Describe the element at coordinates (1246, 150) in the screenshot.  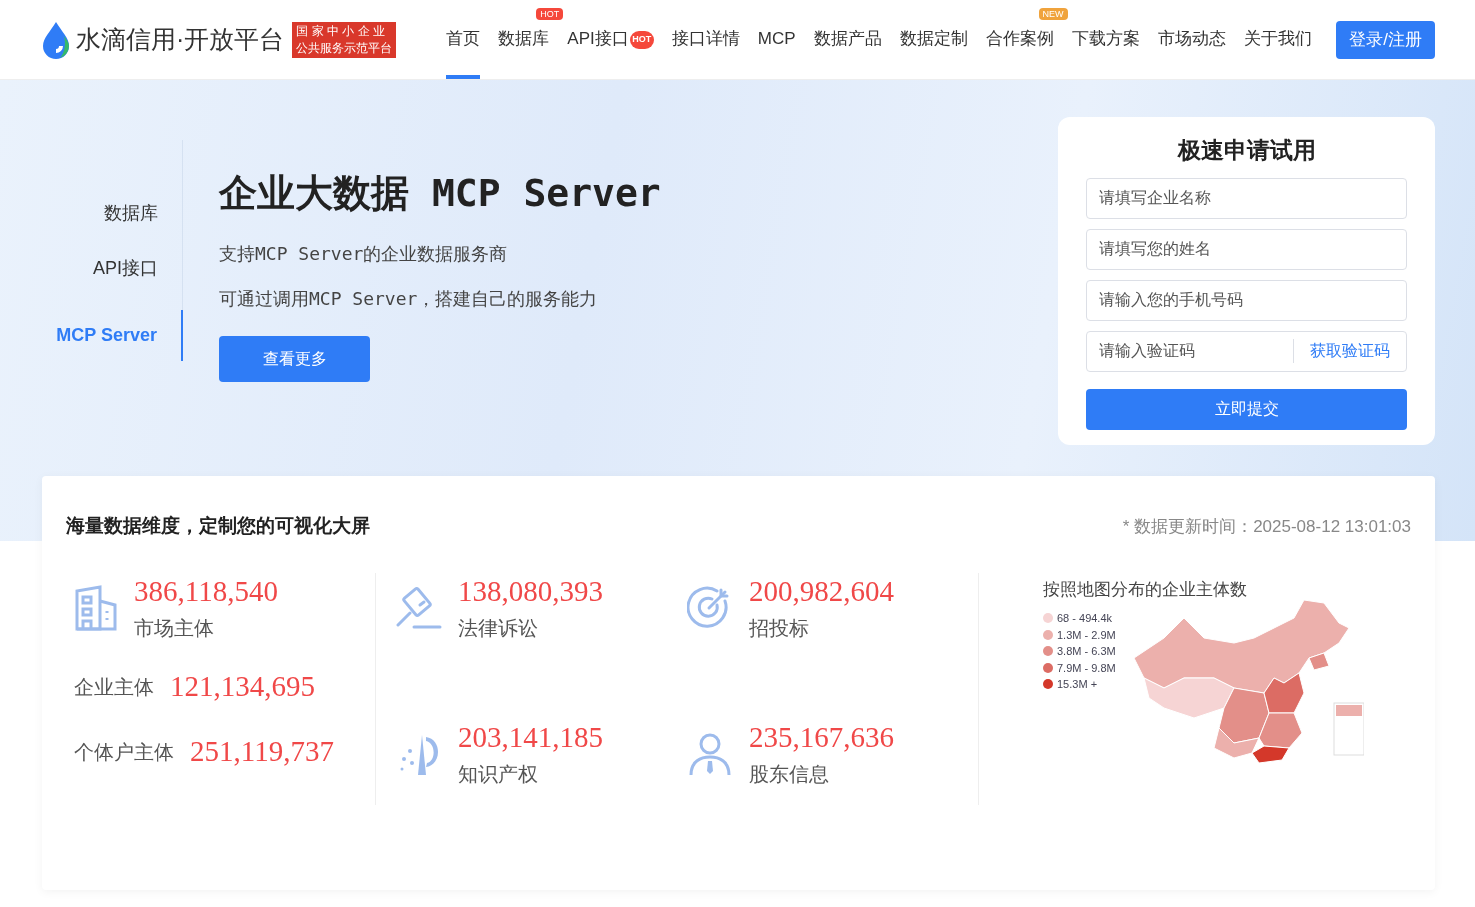
I see `form-title: 极速申请试用` at that location.